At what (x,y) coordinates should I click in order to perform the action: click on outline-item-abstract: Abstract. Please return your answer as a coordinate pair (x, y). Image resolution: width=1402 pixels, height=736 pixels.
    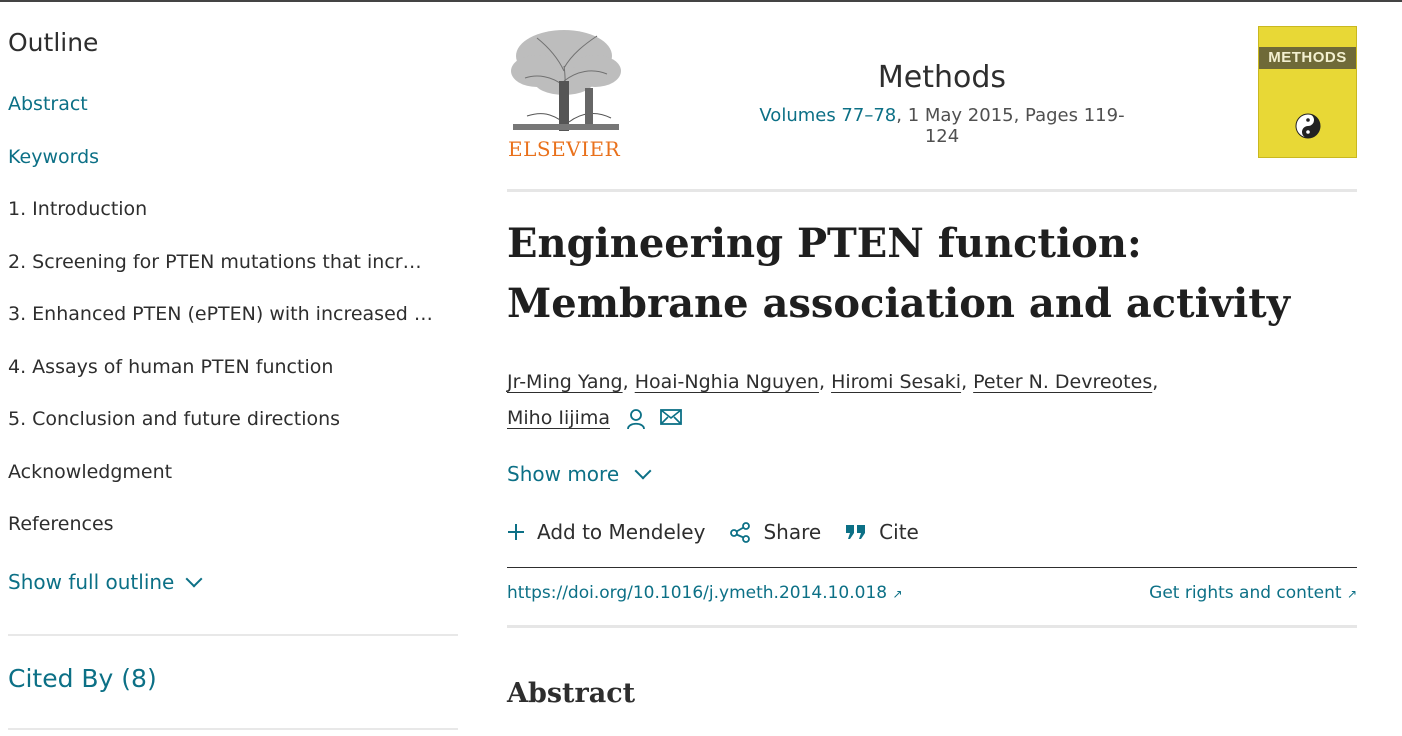
    Looking at the image, I should click on (232, 119).